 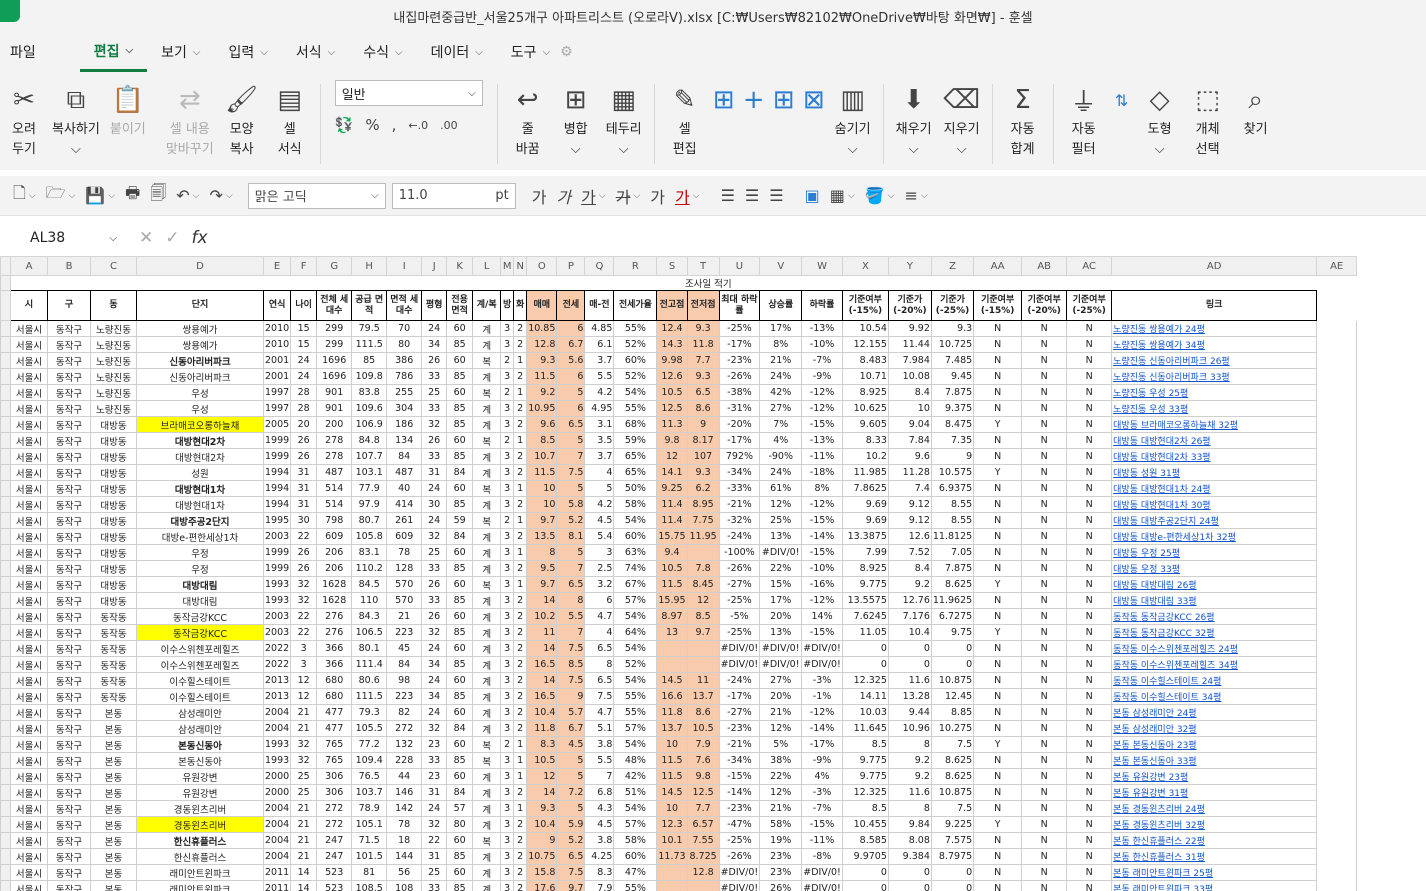 I want to click on table-cell: 26, so click(x=434, y=360).